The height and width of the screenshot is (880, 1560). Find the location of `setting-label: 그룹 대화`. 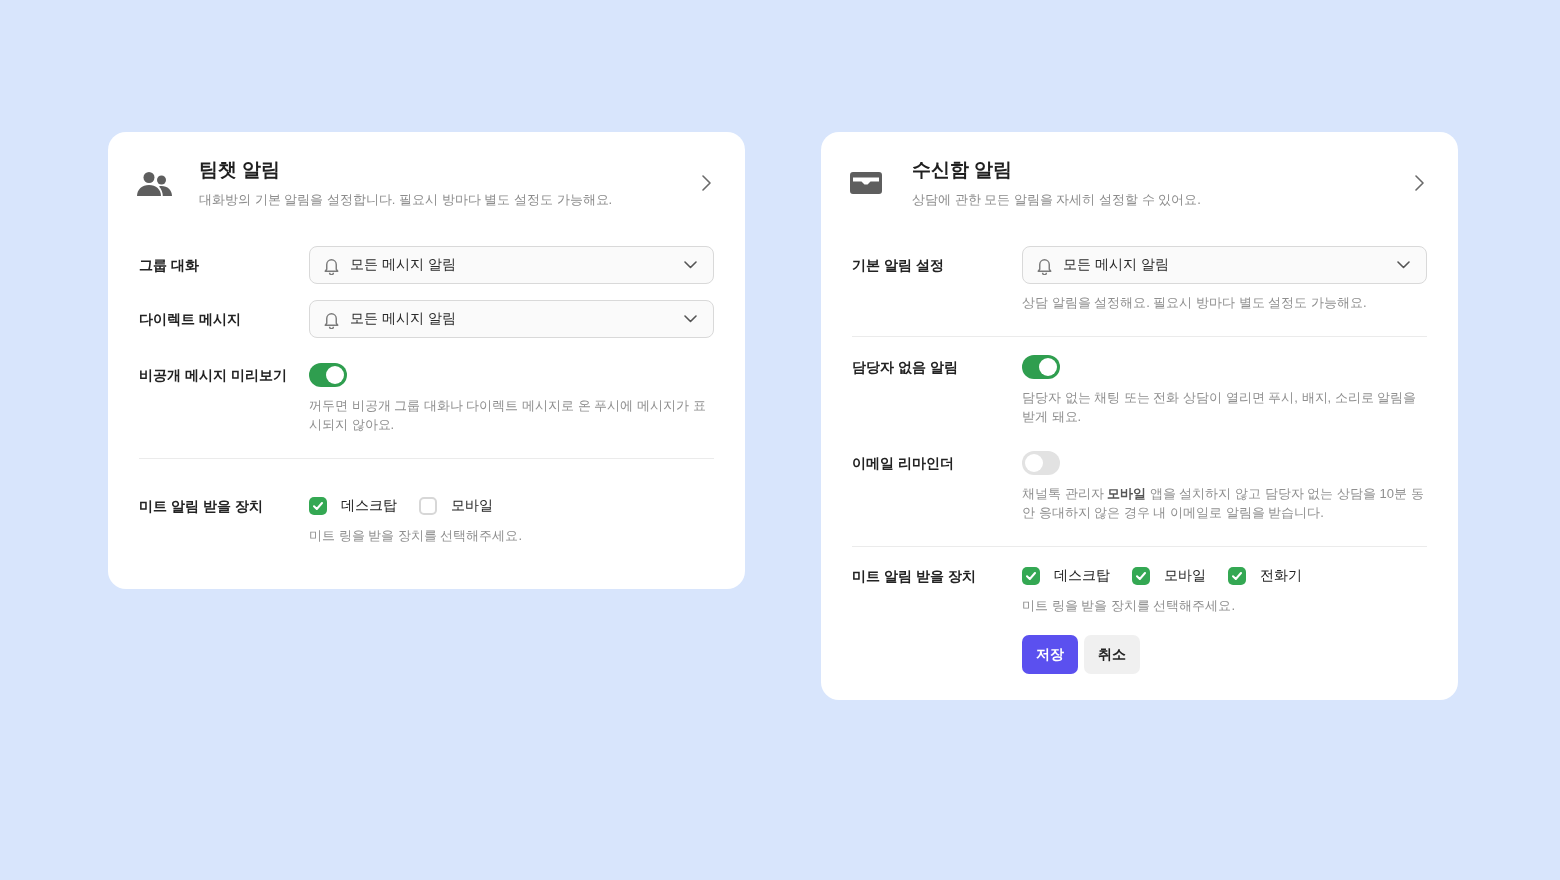

setting-label: 그룹 대화 is located at coordinates (169, 265).